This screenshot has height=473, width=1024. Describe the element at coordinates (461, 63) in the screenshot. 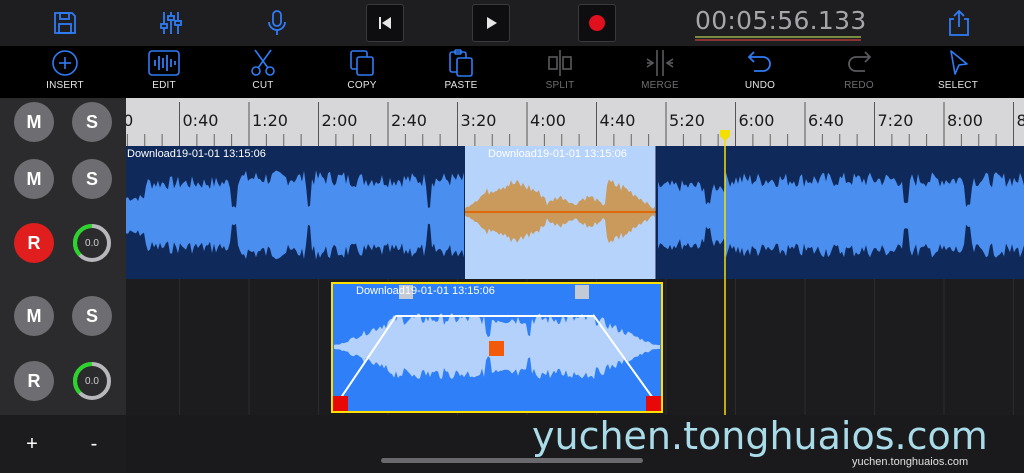

I see `paste-icon` at that location.